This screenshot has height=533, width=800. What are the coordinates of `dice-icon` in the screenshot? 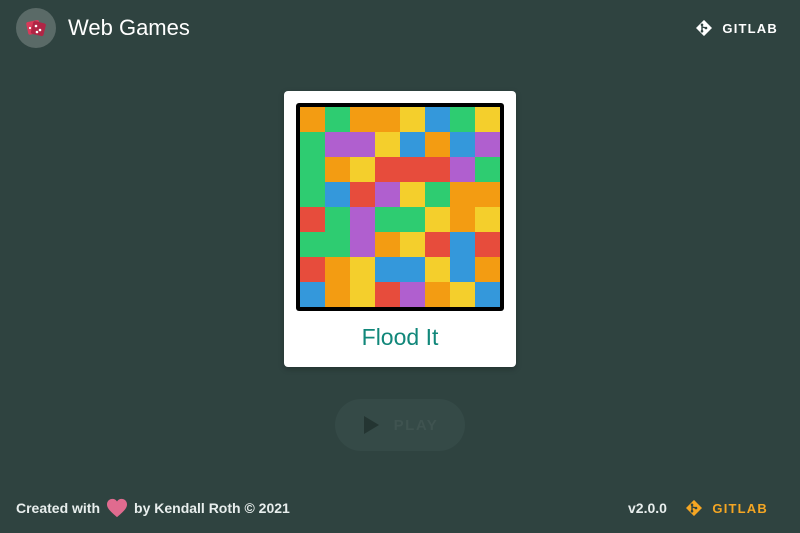 It's located at (36, 28).